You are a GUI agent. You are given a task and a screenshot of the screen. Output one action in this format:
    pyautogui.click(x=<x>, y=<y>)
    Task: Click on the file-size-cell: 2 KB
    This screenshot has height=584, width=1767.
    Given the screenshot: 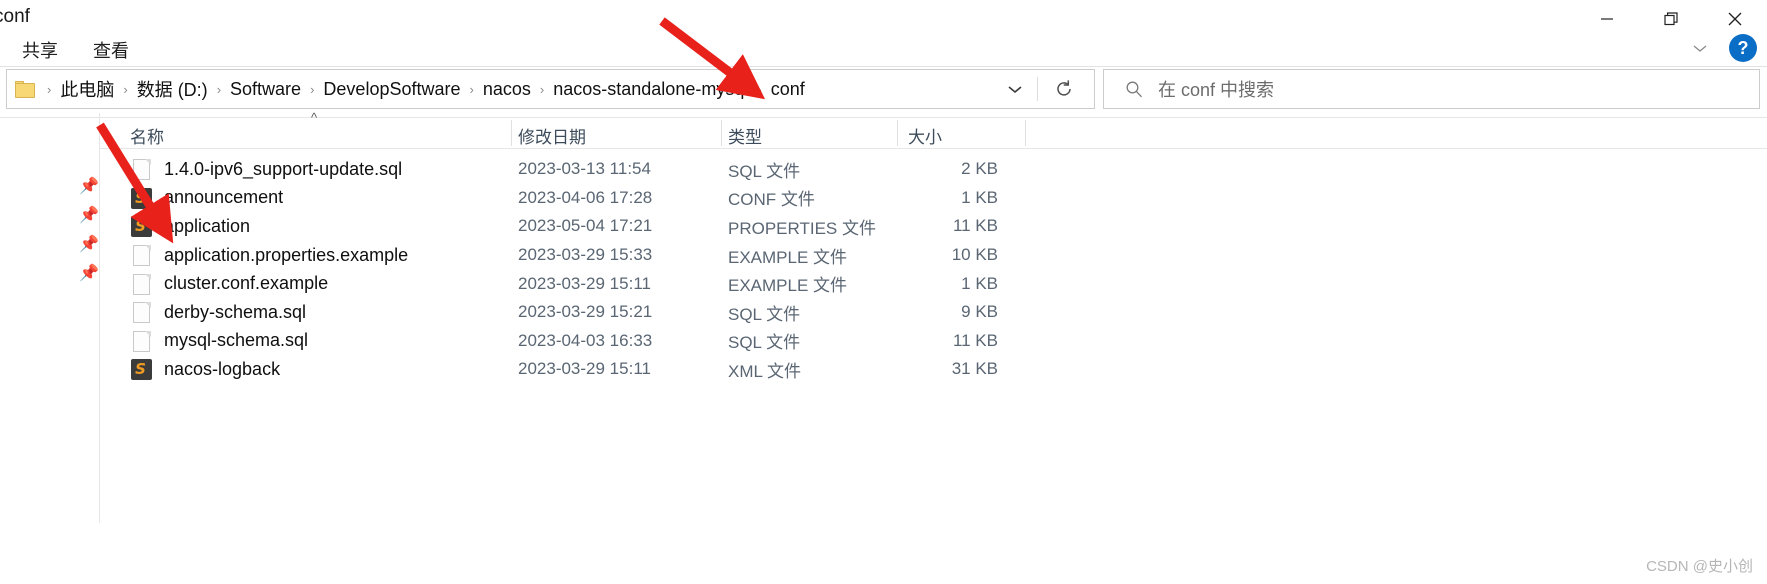 What is the action you would take?
    pyautogui.click(x=979, y=169)
    